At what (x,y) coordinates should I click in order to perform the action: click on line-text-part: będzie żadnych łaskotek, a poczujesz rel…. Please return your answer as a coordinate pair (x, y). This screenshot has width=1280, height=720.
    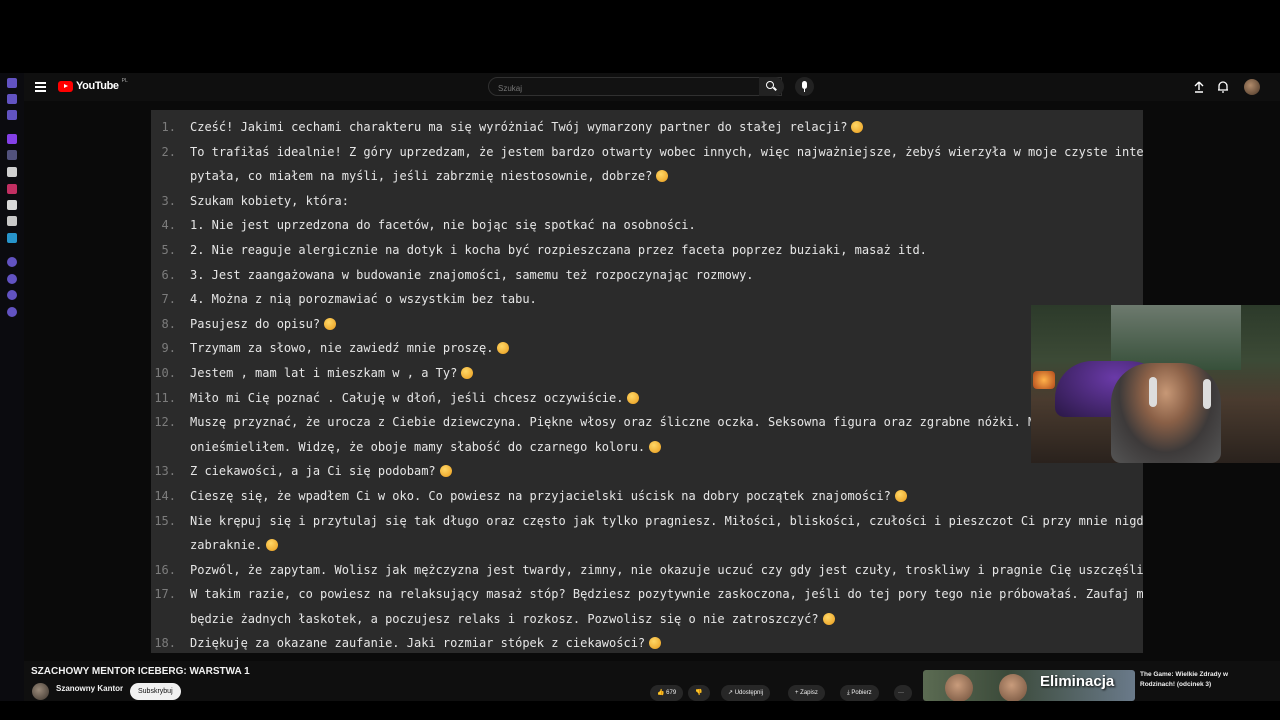
    Looking at the image, I should click on (666, 619).